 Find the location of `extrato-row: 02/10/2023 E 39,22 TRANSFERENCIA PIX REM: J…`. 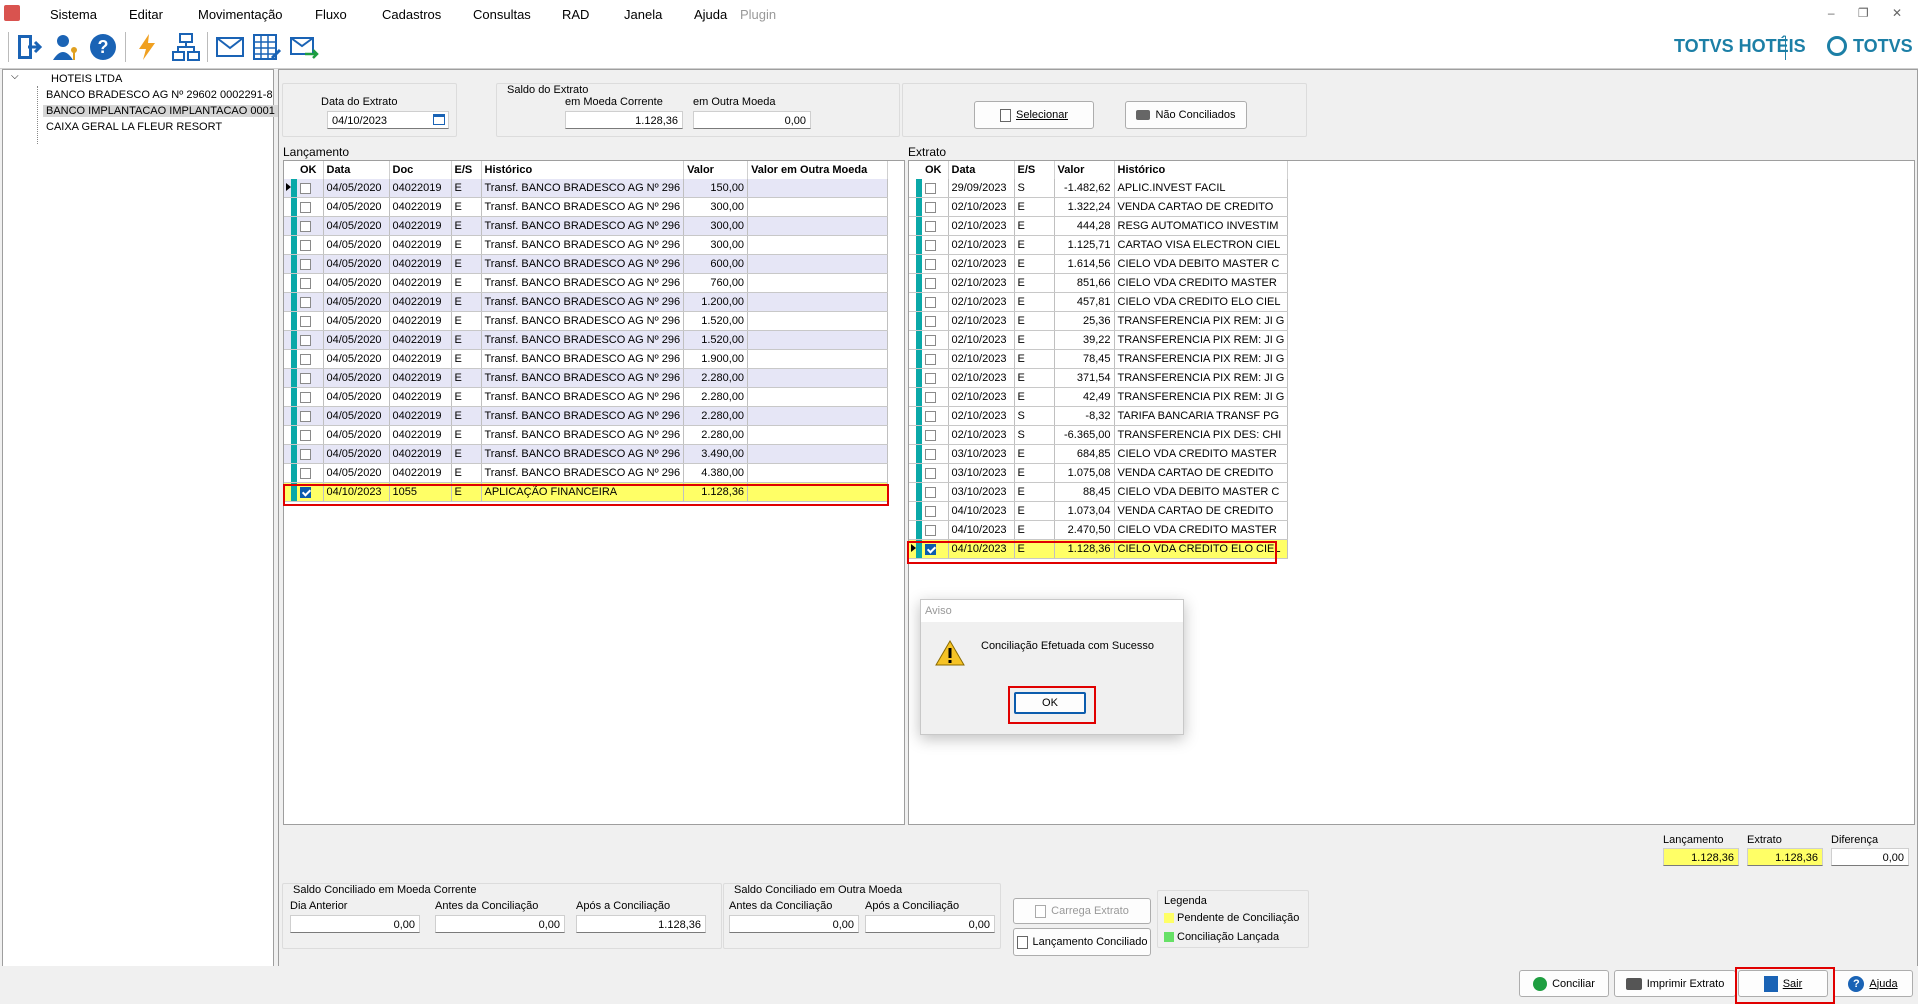

extrato-row: 02/10/2023 E 39,22 TRANSFERENCIA PIX REM: J… is located at coordinates (1099, 340).